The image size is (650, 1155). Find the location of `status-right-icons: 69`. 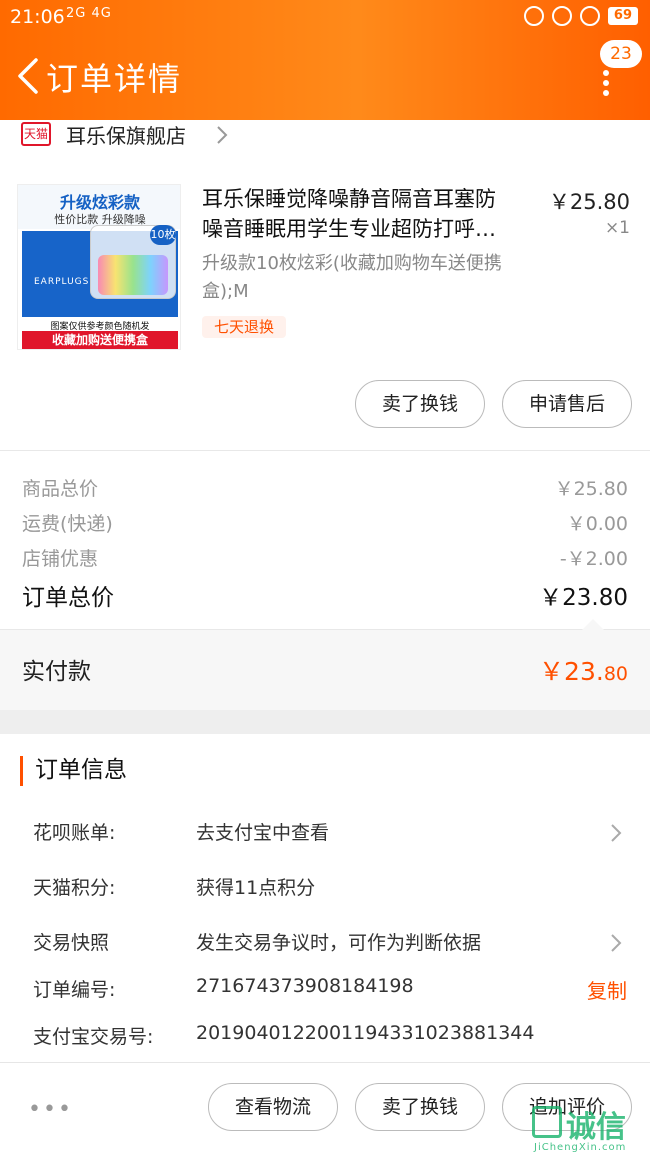

status-right-icons: 69 is located at coordinates (580, 16).